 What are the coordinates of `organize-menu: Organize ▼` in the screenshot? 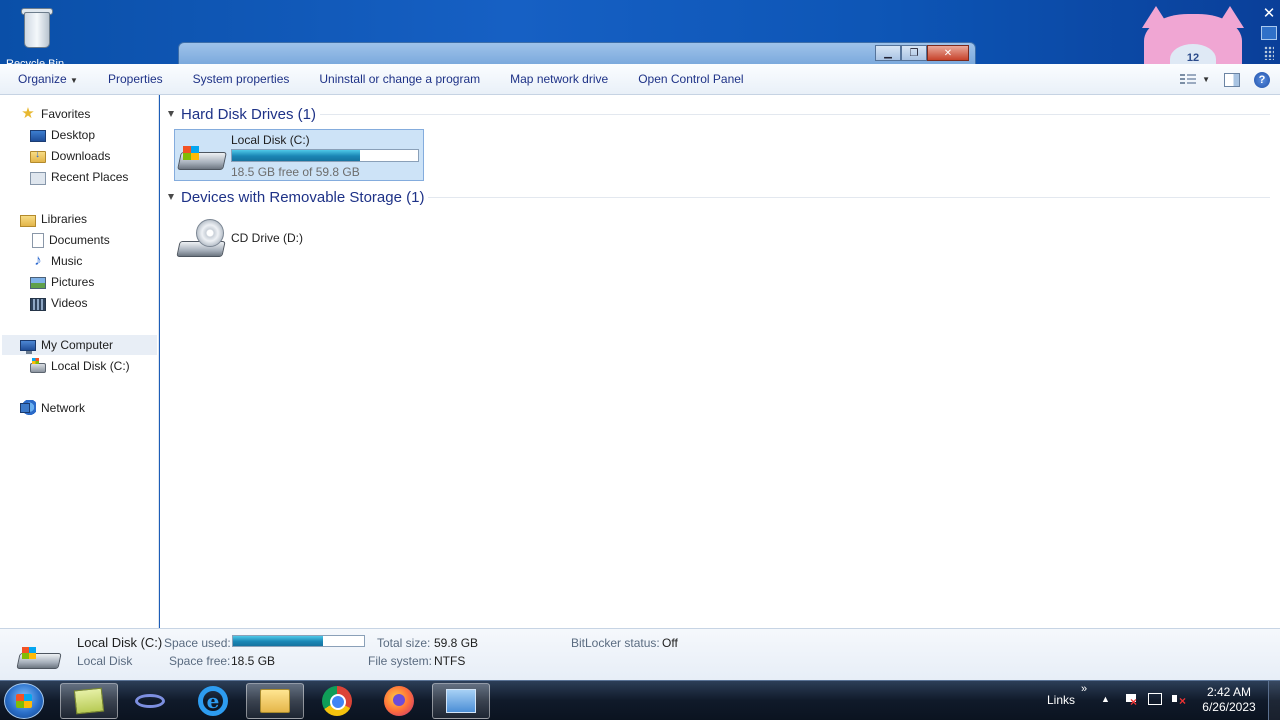 It's located at (46, 79).